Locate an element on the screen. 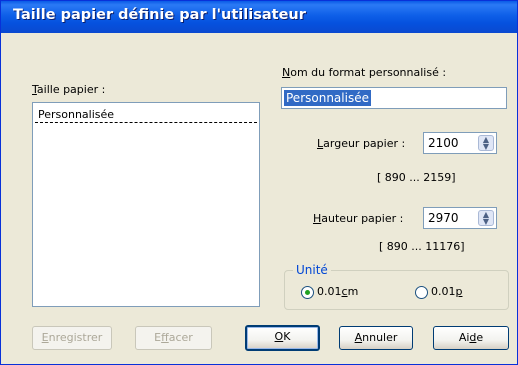 The height and width of the screenshot is (365, 518). paper-width-spinner: 2100 ▲ ▼ is located at coordinates (460, 143).